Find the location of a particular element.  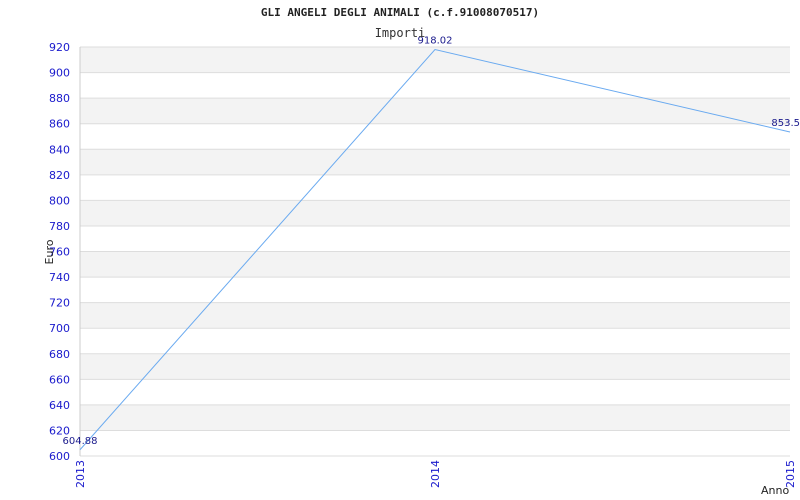

x-tick-labels: 2013 2014 2015 is located at coordinates (435, 474).